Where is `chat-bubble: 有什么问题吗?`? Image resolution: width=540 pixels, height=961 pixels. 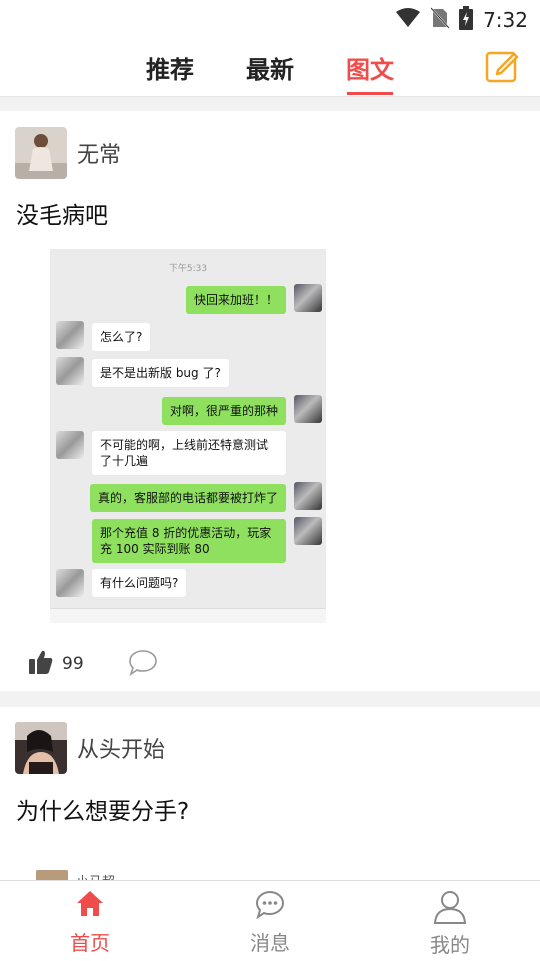
chat-bubble: 有什么问题吗? is located at coordinates (139, 583).